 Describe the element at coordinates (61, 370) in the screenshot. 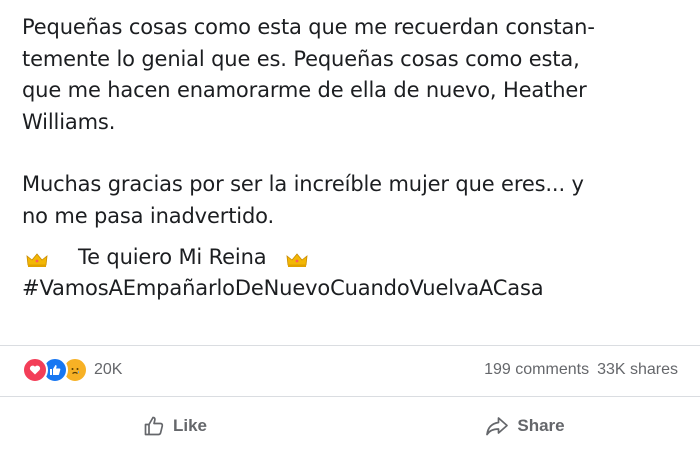

I see `reactions-summary: 20K` at that location.